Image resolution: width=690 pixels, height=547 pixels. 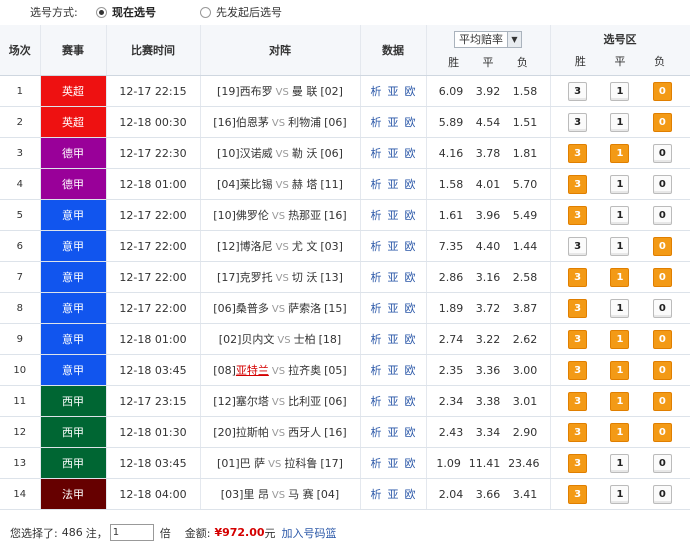 I want to click on away-team: 尤 文, so click(x=305, y=246).